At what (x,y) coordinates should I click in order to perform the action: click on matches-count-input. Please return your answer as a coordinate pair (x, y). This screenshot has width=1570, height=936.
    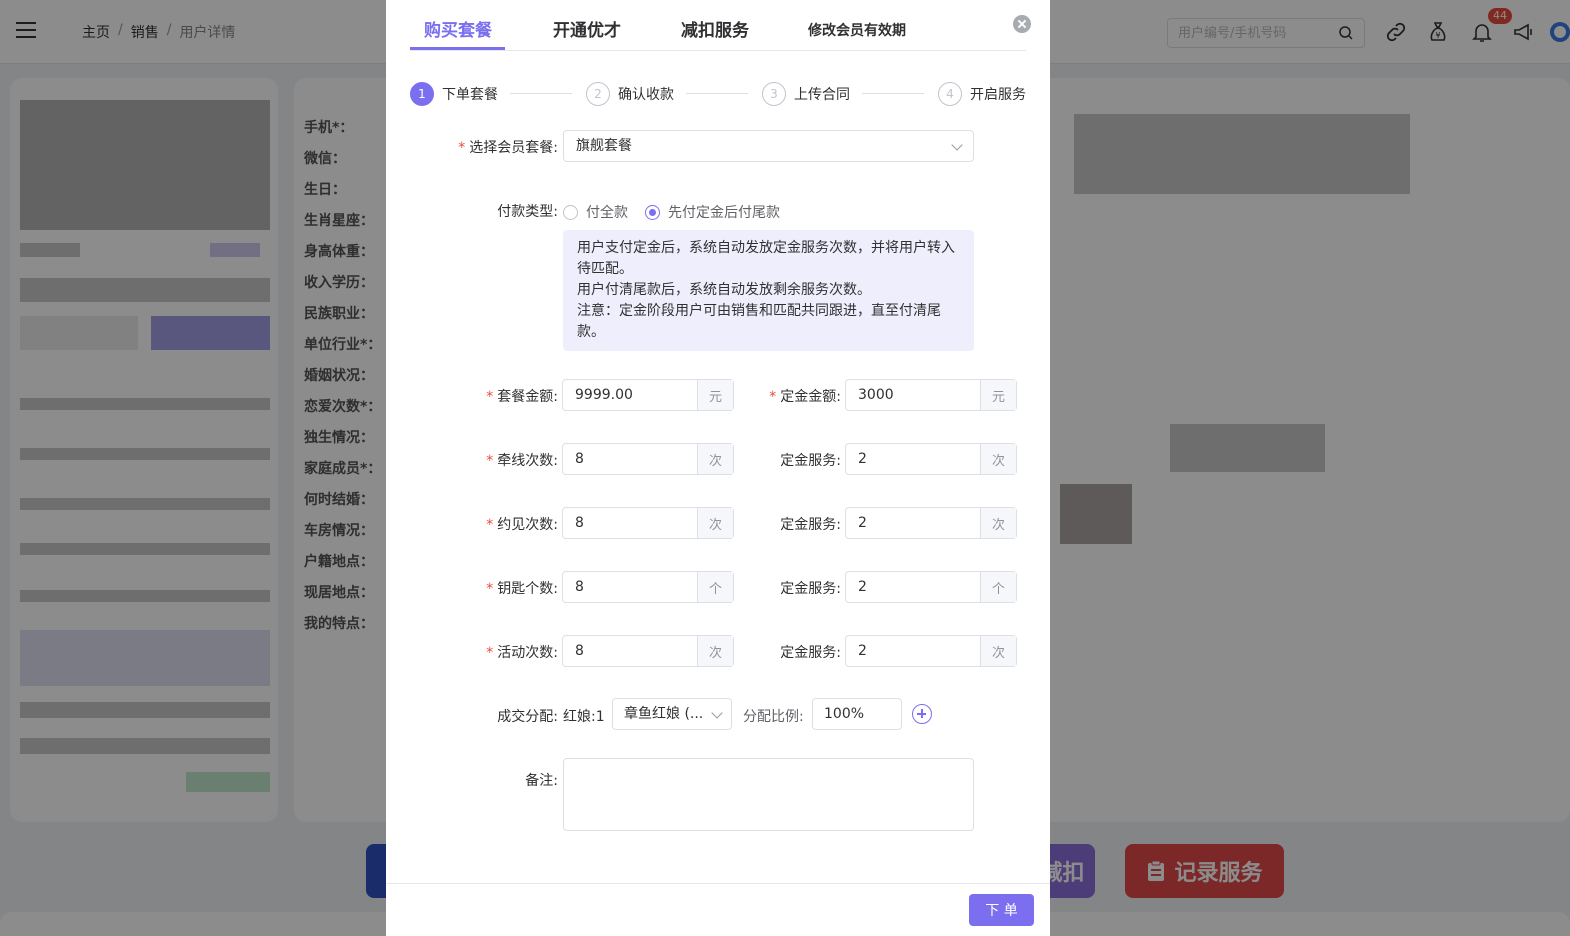
    Looking at the image, I should click on (630, 459).